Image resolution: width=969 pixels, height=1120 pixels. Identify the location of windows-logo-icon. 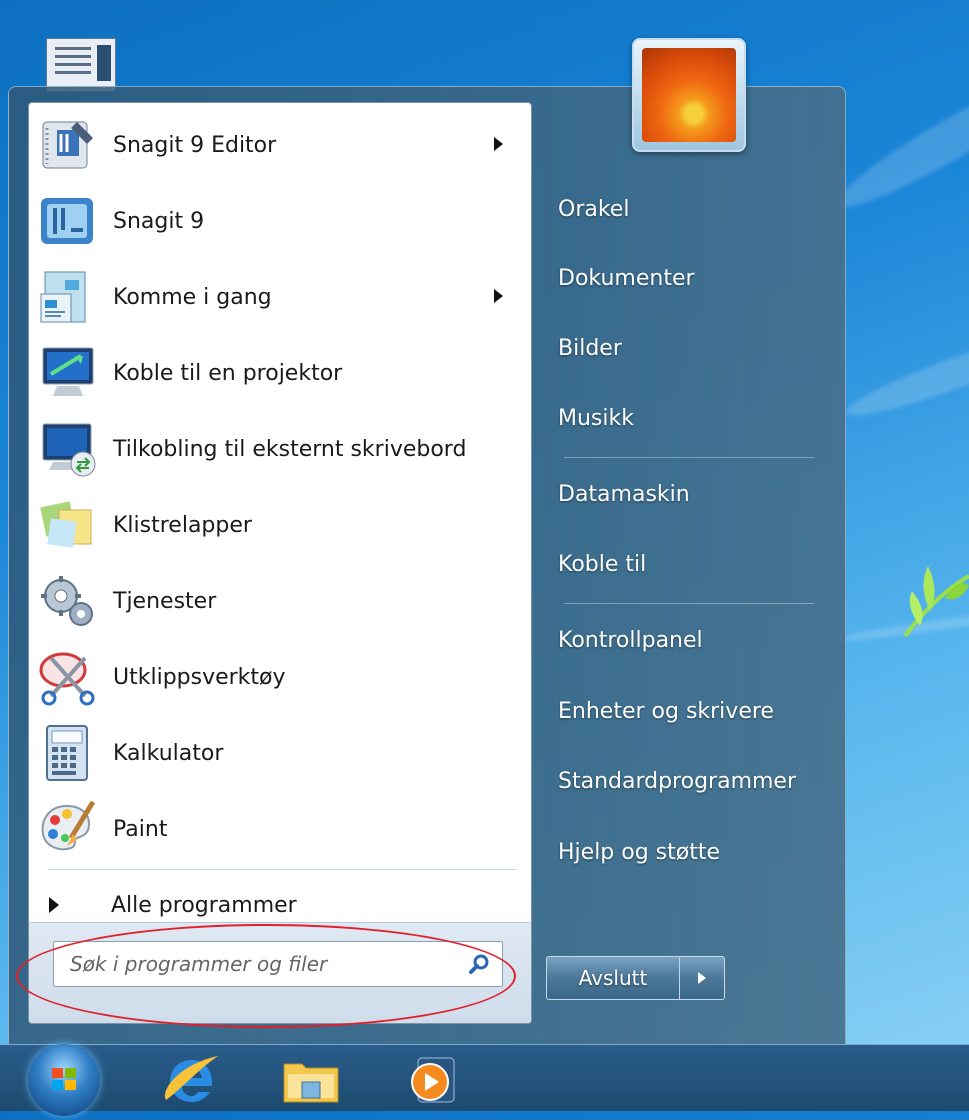
(64, 1079).